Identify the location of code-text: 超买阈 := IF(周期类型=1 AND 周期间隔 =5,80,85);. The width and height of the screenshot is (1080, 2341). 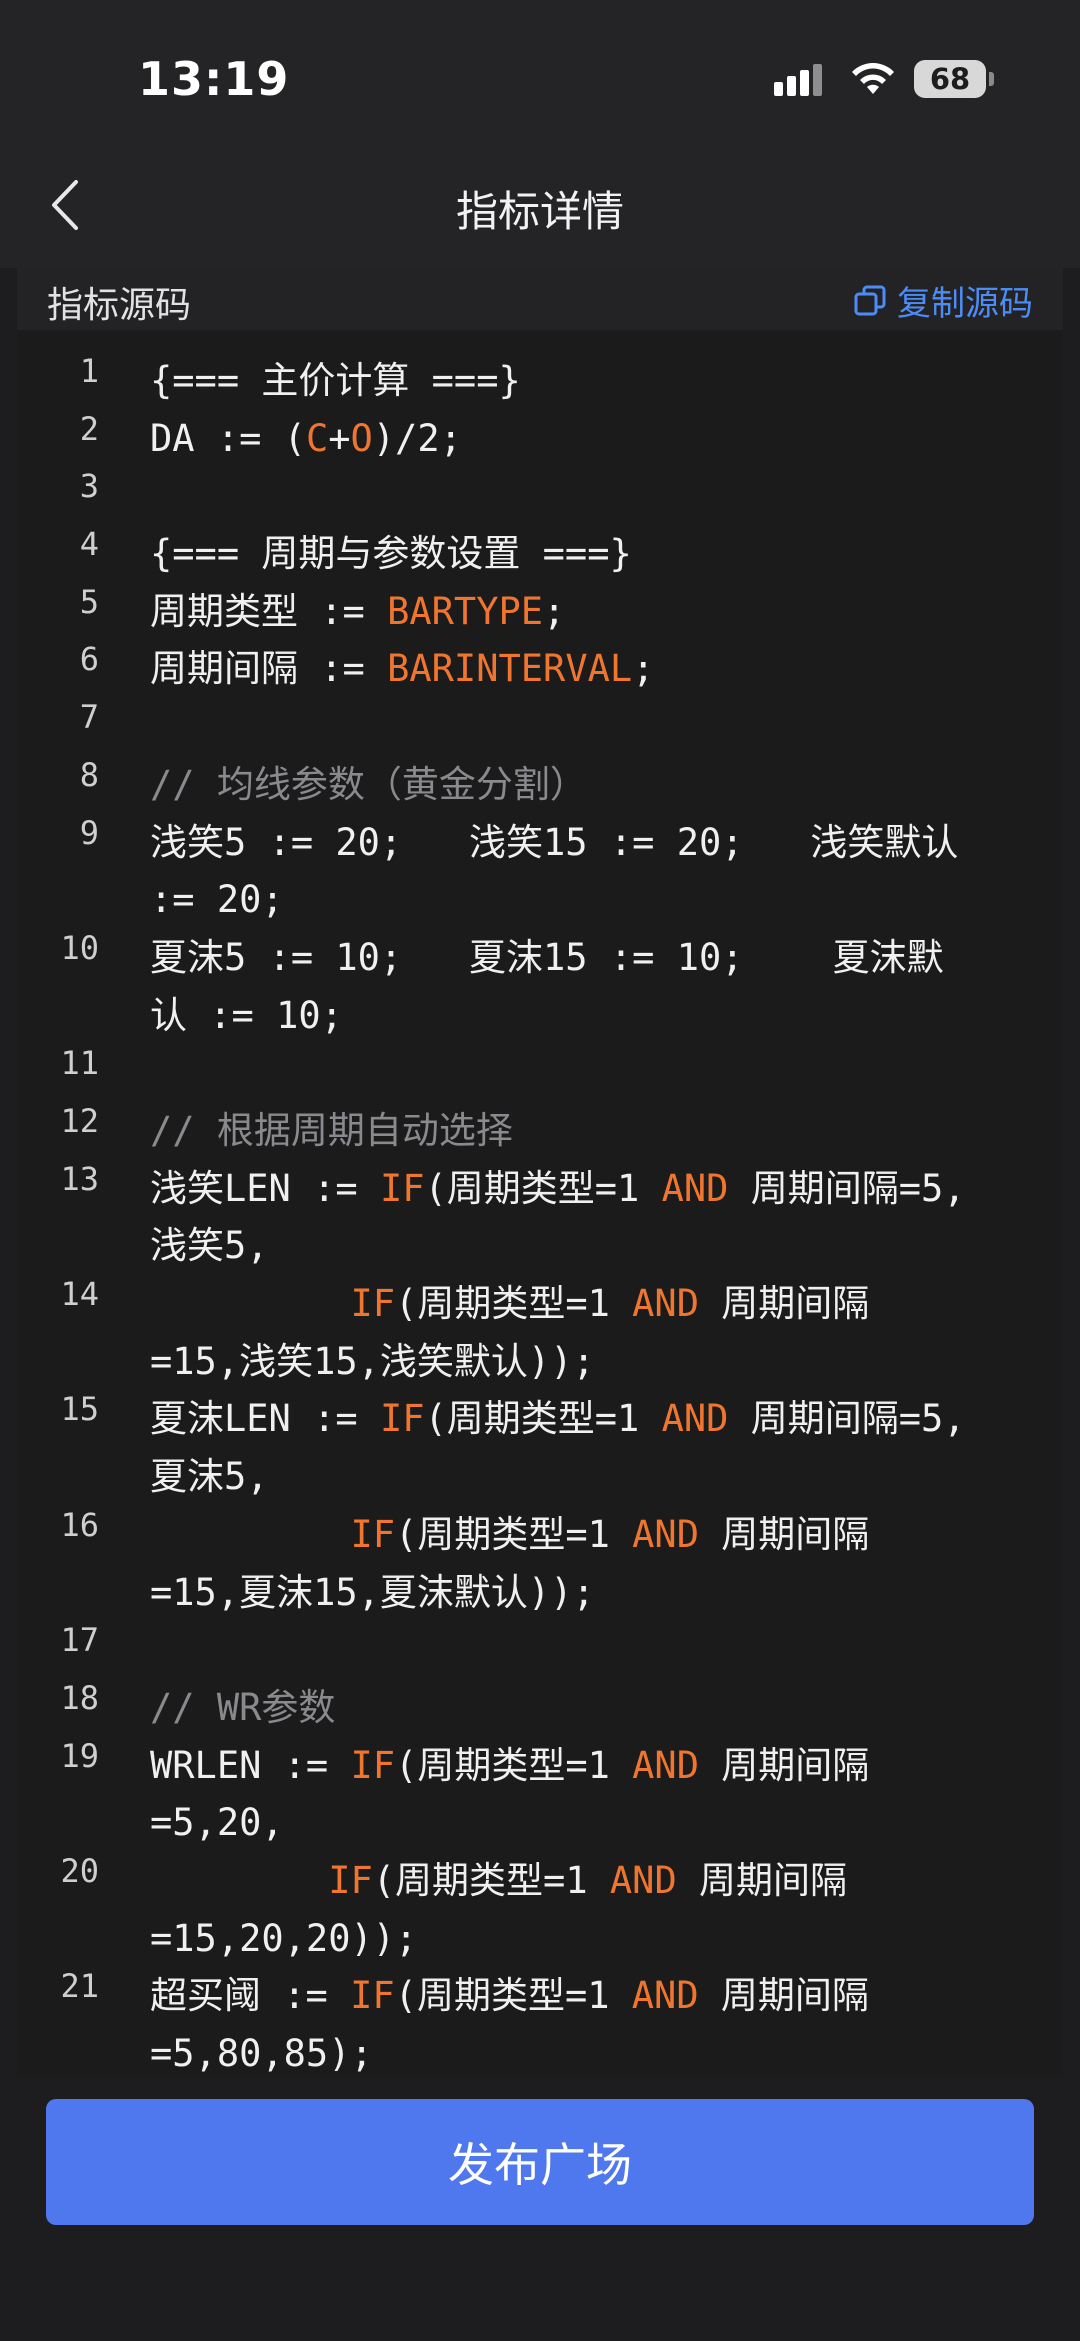
(600, 2021).